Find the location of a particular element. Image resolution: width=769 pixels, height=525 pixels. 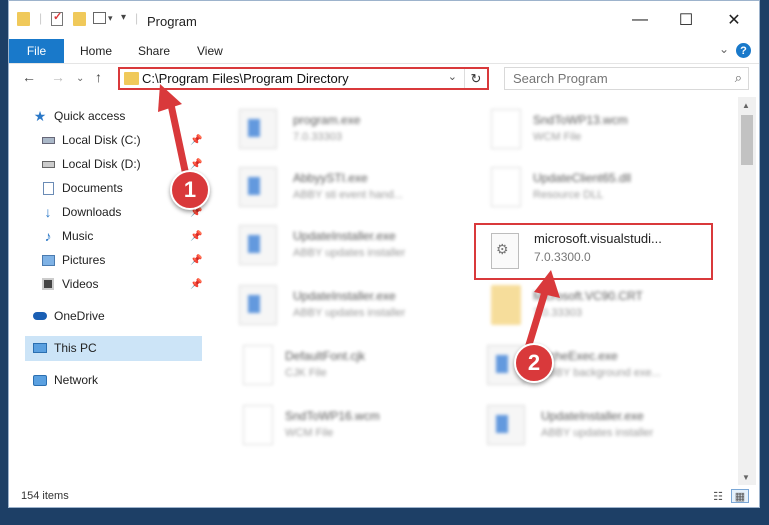

step-1-badge: 1 is located at coordinates (190, 190).